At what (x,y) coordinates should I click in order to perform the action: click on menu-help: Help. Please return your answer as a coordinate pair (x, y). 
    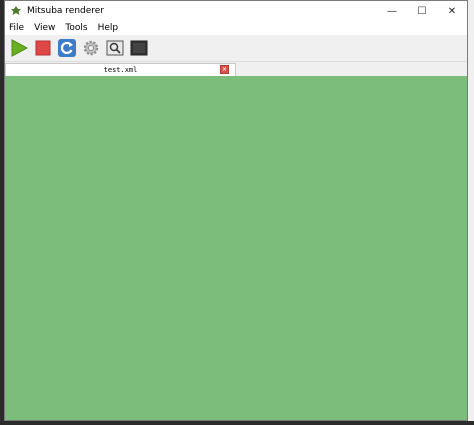
    Looking at the image, I should click on (108, 28).